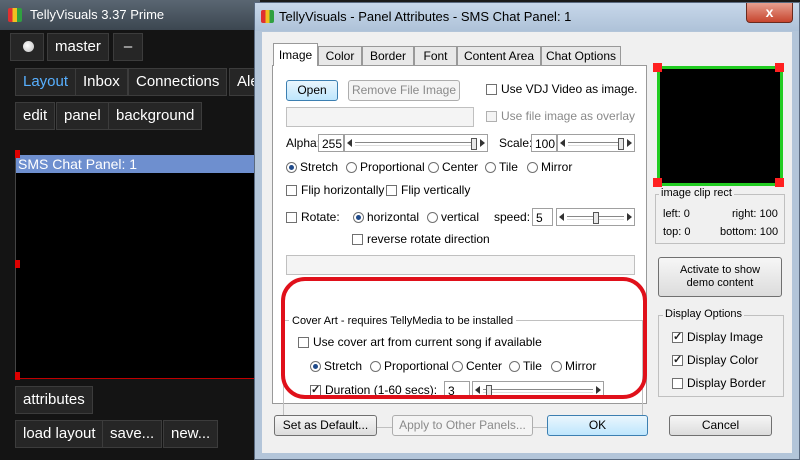 The image size is (800, 460). What do you see at coordinates (677, 336) in the screenshot?
I see `display-image-checkbox` at bounding box center [677, 336].